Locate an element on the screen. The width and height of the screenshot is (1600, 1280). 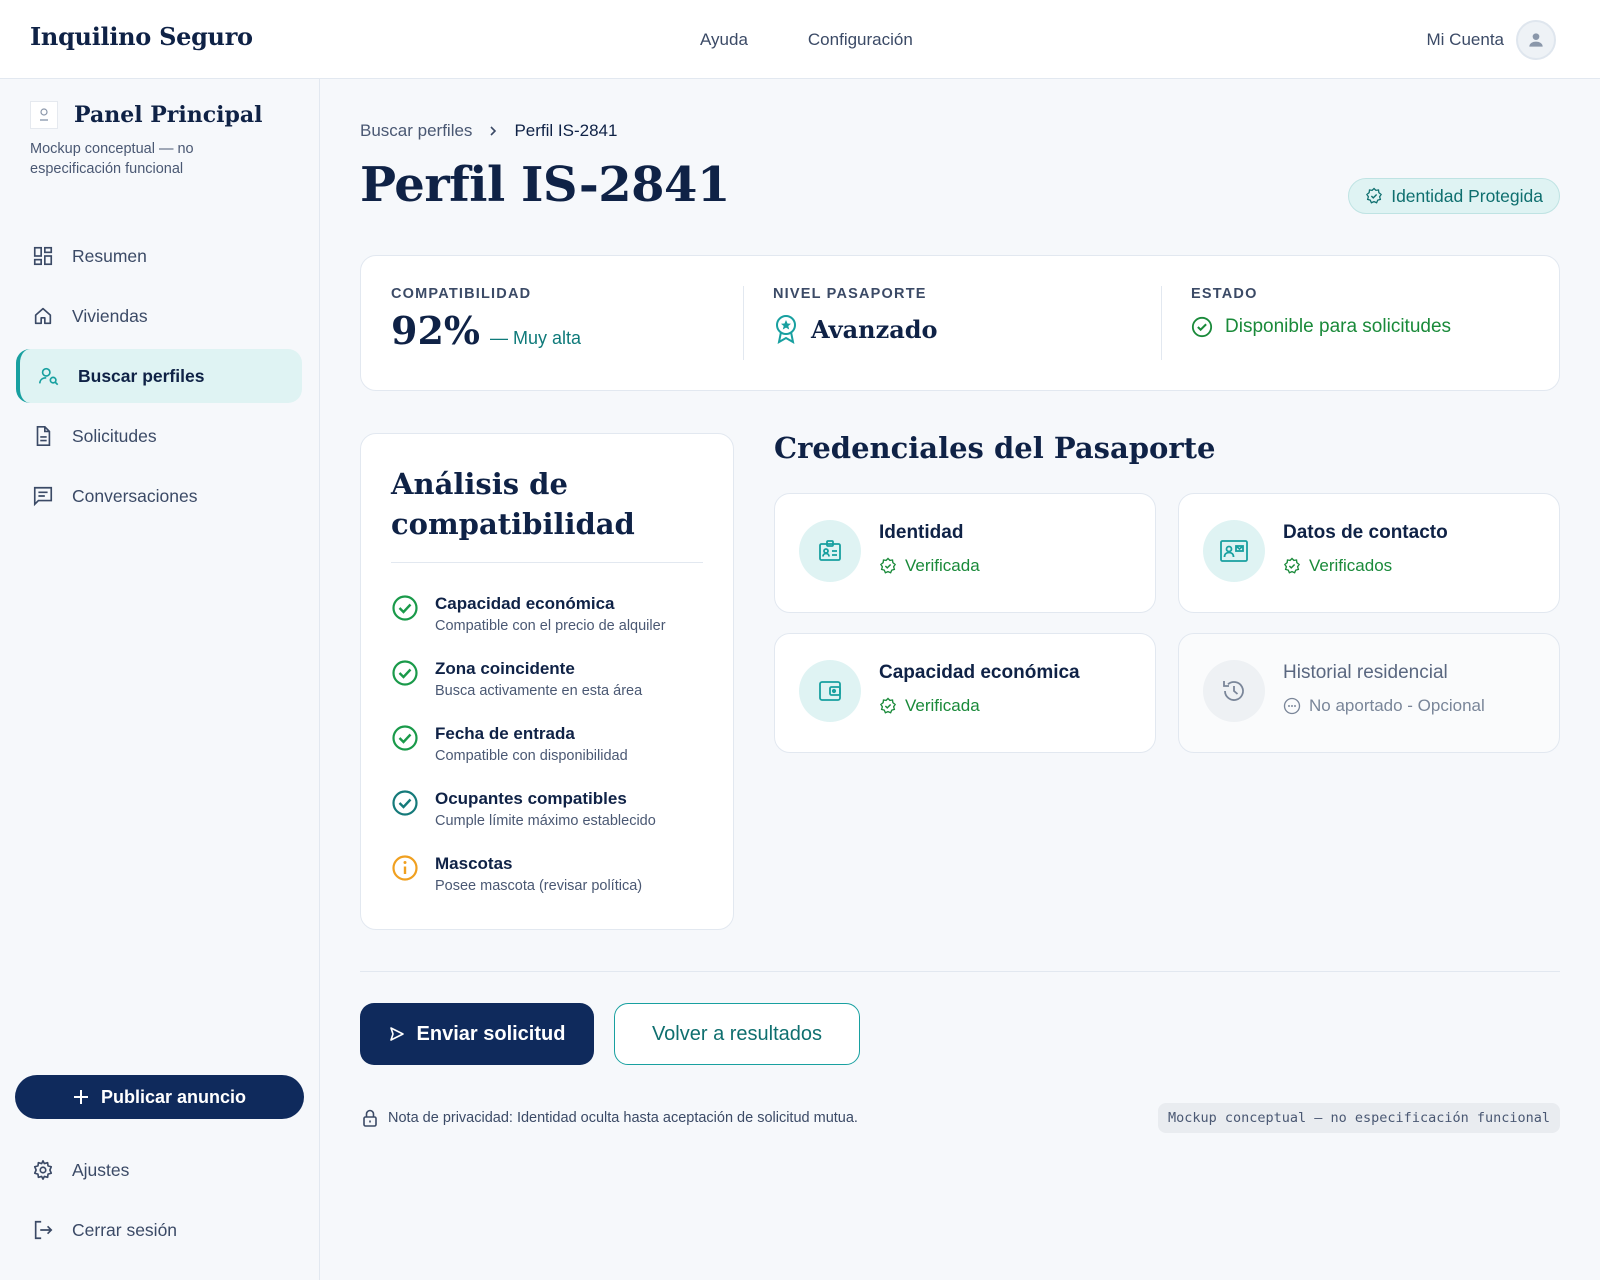
account-menu: Mi Cuenta is located at coordinates (1491, 40).